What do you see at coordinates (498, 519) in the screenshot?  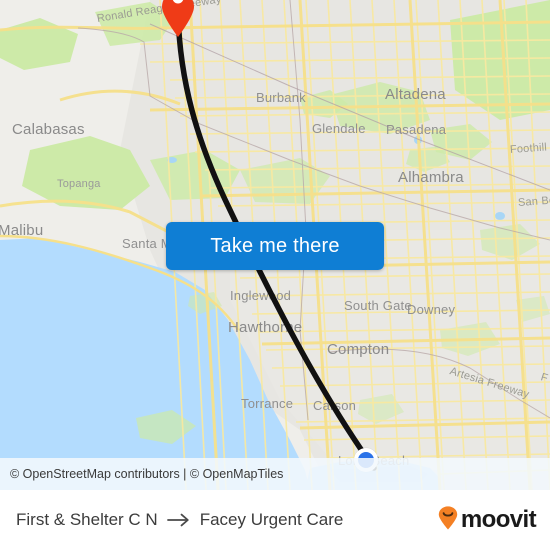 I see `moovit-wordmark: moovit` at bounding box center [498, 519].